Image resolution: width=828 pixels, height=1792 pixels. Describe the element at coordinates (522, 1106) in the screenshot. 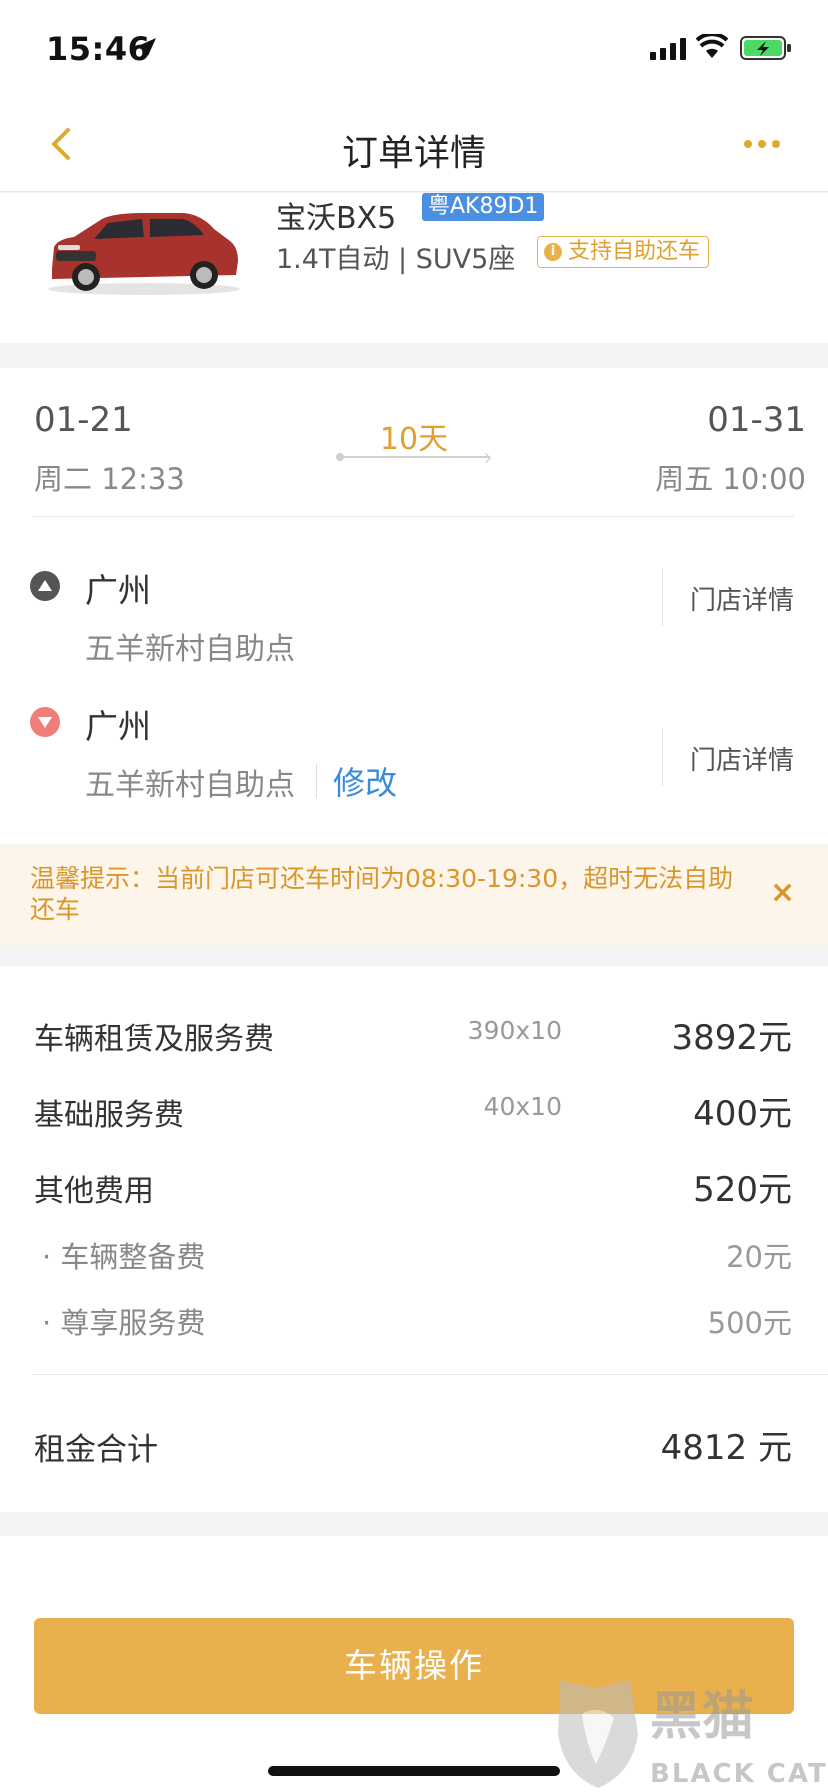

I see `fee-multiplier: 40x10` at that location.